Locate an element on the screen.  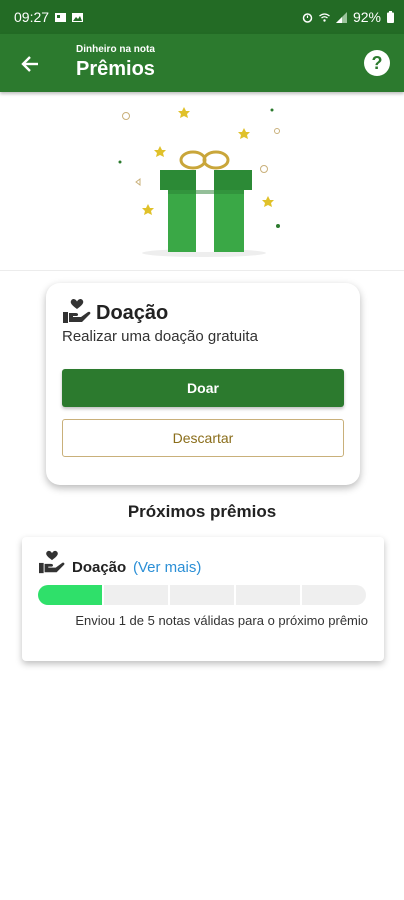
status-time: 09:27 is located at coordinates (32, 17).